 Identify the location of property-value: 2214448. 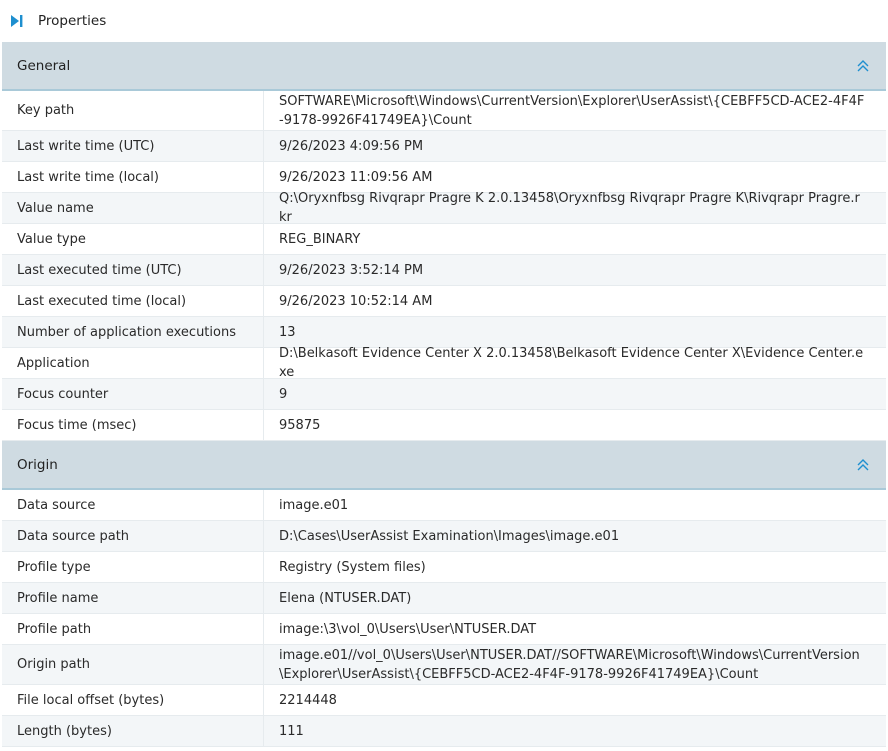
(308, 700).